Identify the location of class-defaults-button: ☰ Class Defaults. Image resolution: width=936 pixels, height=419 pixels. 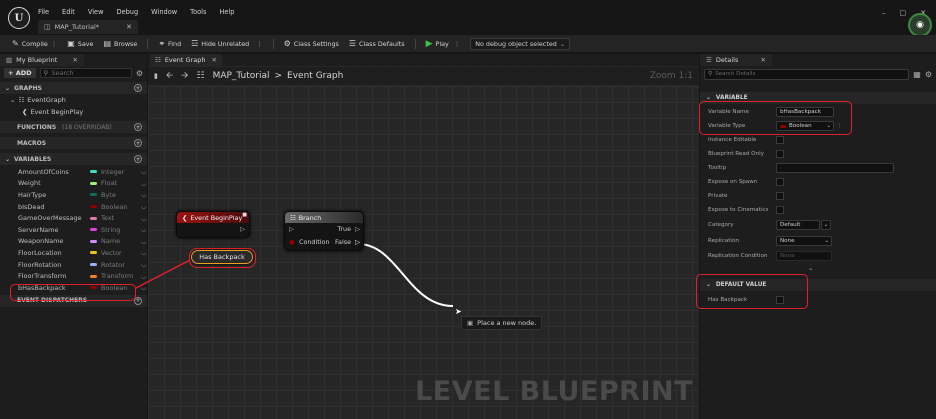
(377, 43).